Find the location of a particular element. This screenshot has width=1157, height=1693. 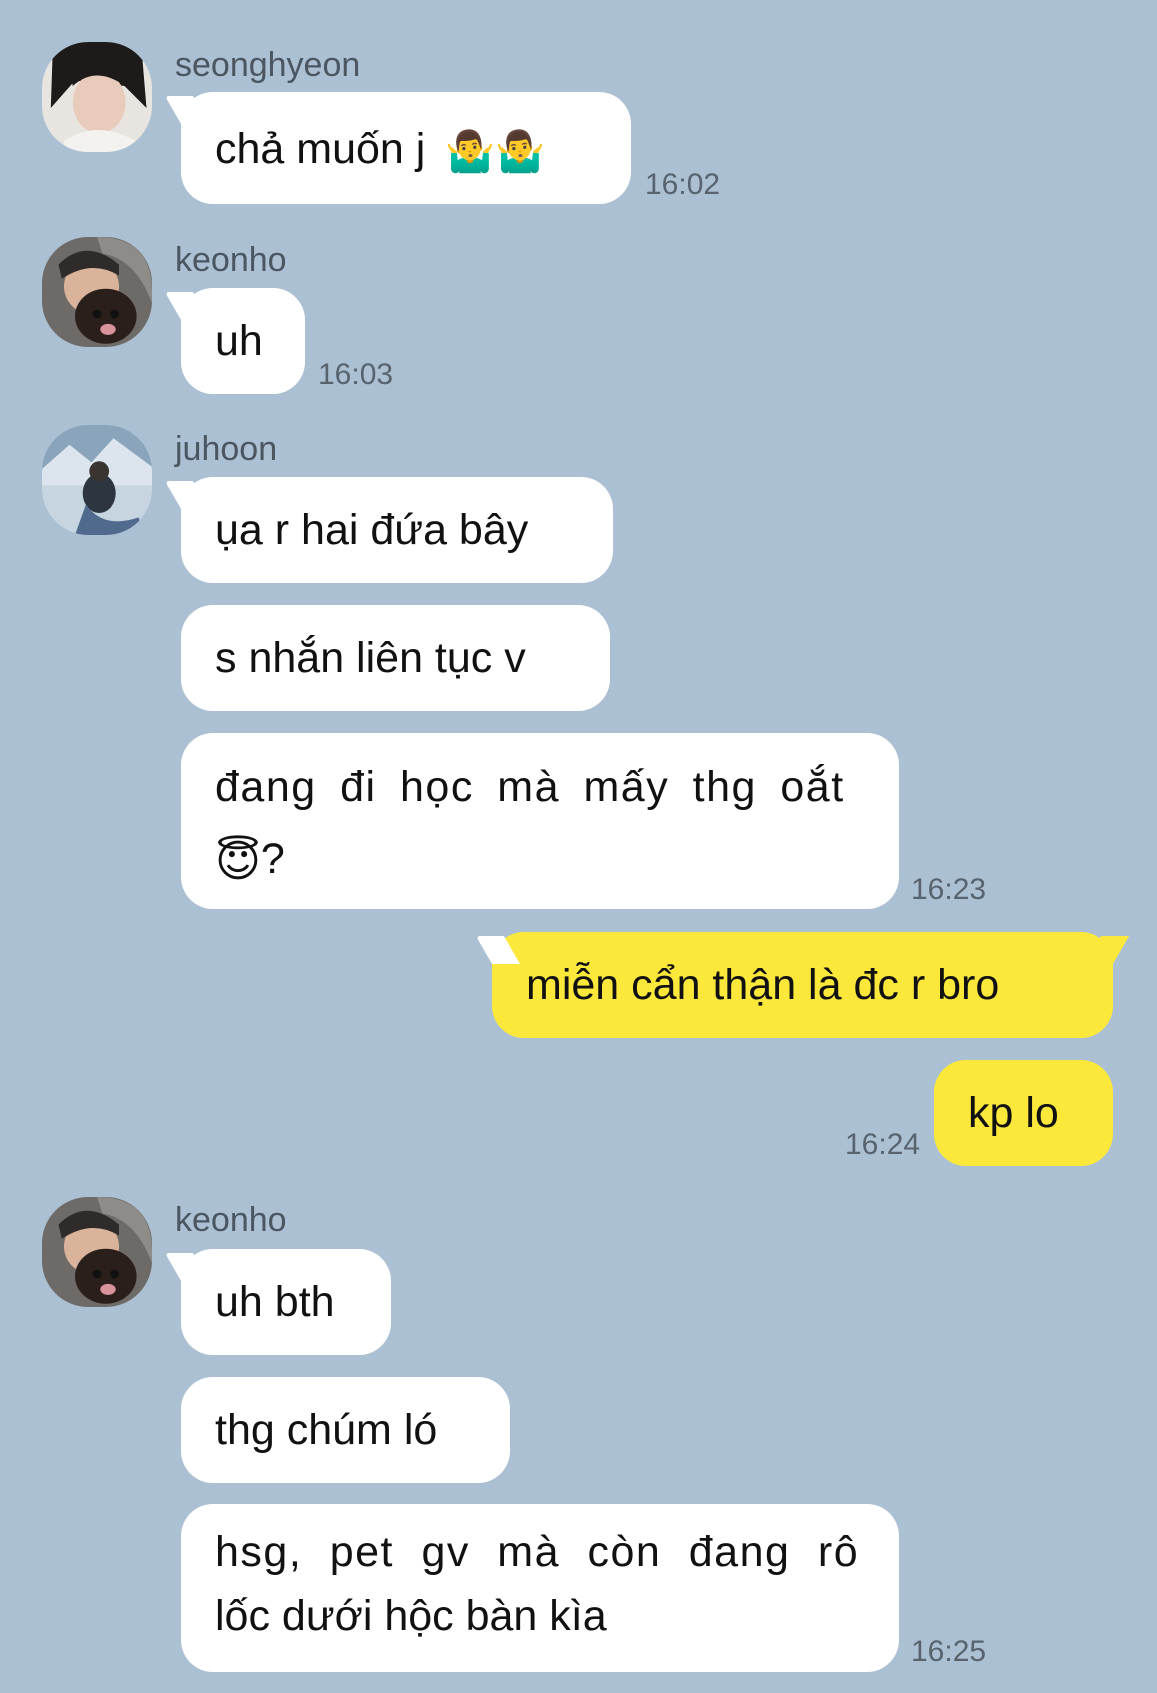

message-text: chả muốn j is located at coordinates (320, 149).